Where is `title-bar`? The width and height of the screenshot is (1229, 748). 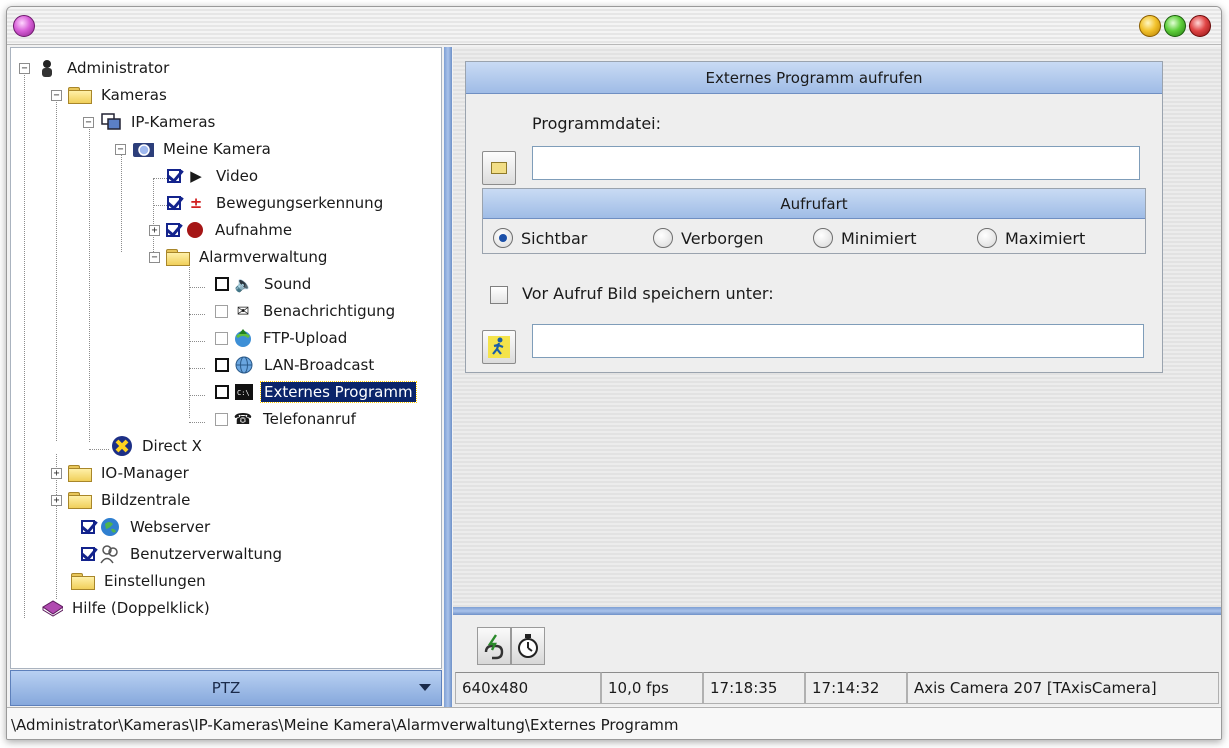 title-bar is located at coordinates (614, 26).